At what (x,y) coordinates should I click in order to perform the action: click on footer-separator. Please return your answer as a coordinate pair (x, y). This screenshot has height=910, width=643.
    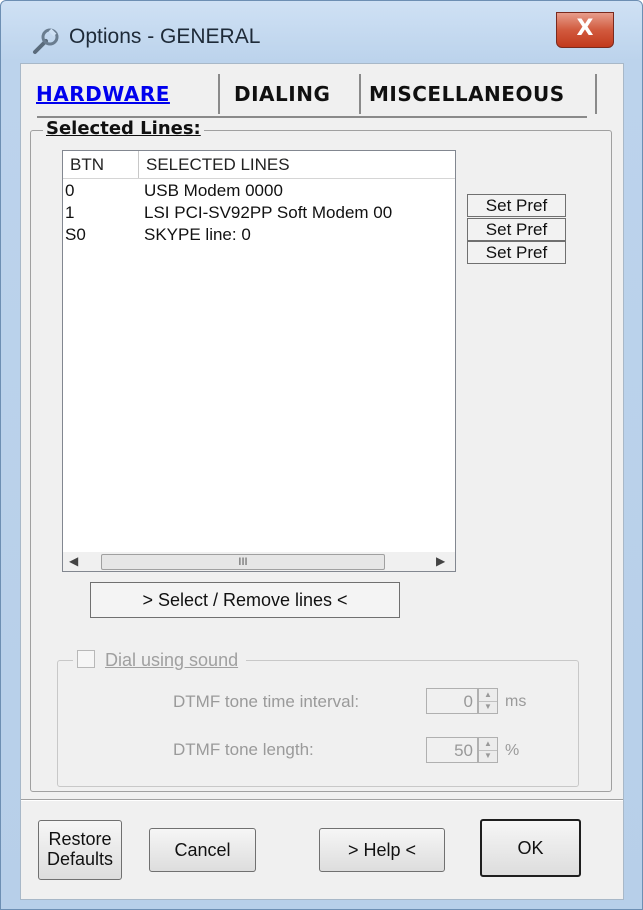
    Looking at the image, I should click on (322, 800).